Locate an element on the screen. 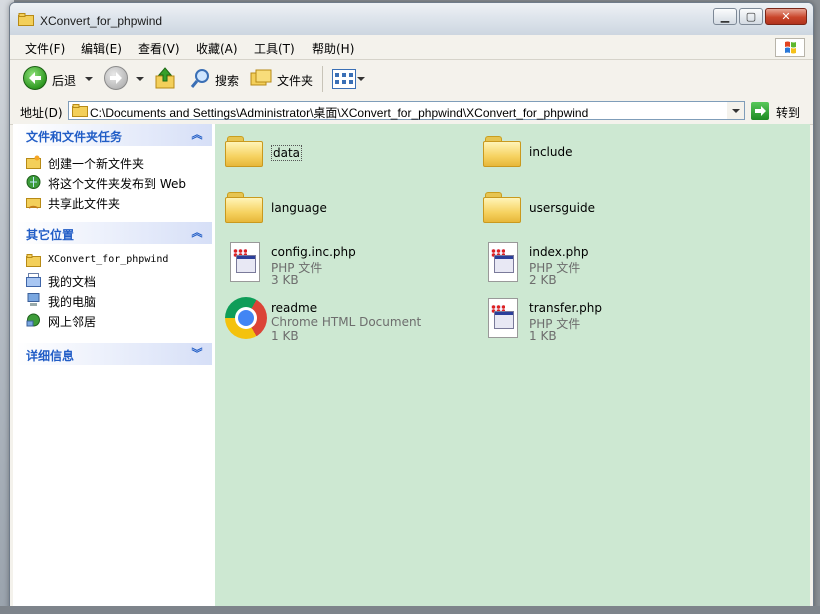  chevron-down-icon is located at coordinates (735, 110).